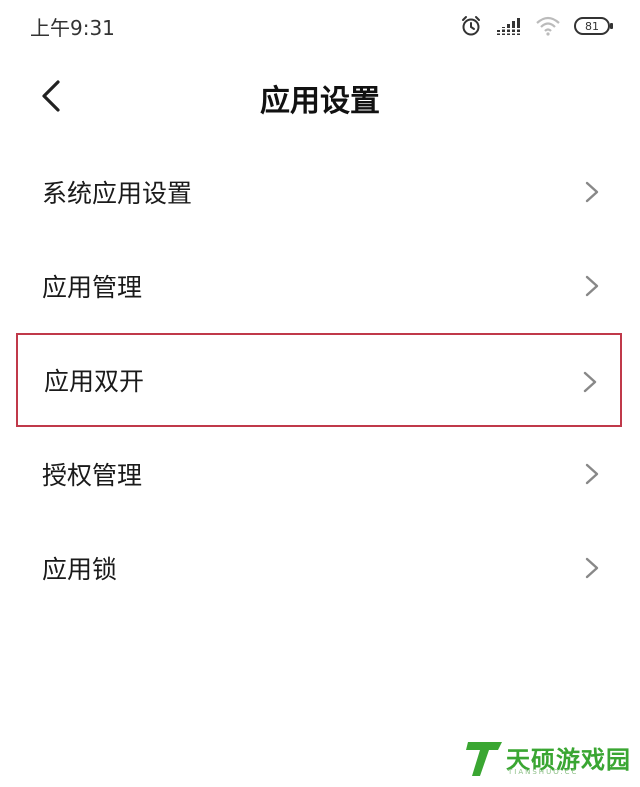  What do you see at coordinates (548, 759) in the screenshot?
I see `watermark: 天硕游戏园 TIANSHUO.CC` at bounding box center [548, 759].